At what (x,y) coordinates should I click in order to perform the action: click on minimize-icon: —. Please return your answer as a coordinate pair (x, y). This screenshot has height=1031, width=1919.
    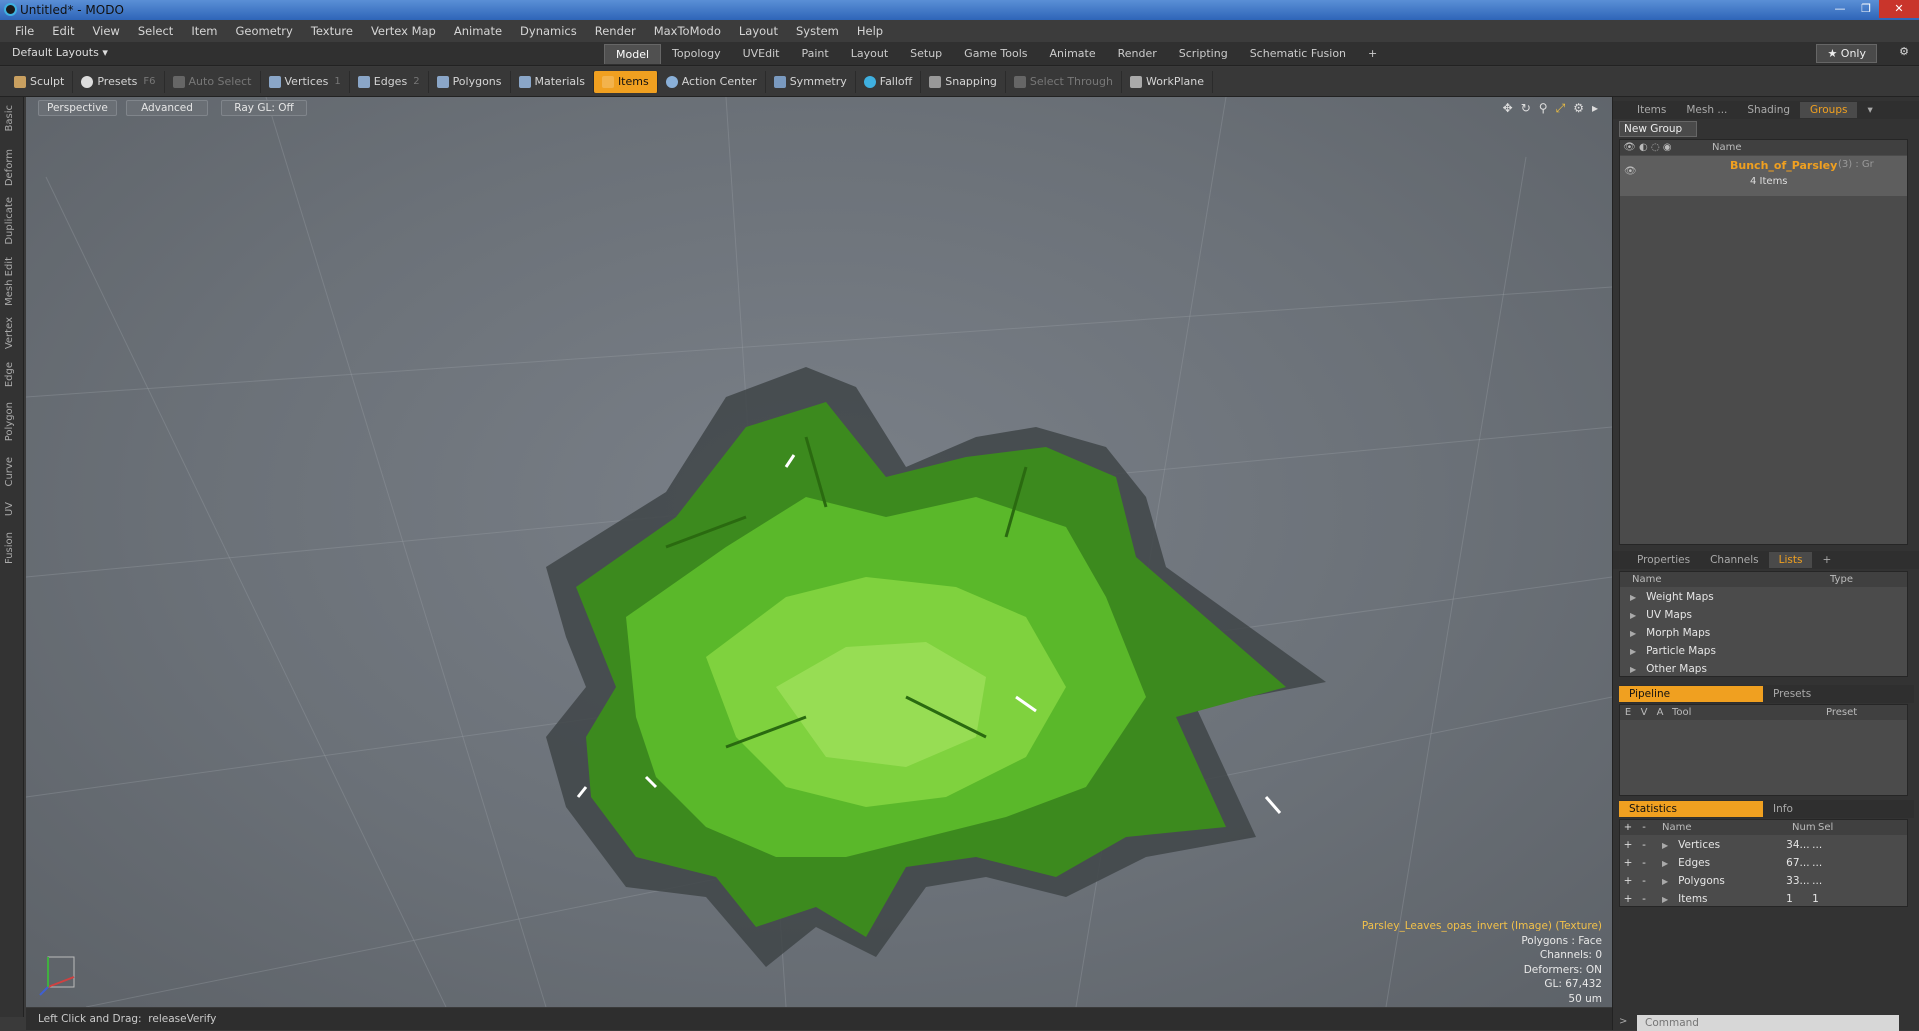
    Looking at the image, I should click on (1840, 9).